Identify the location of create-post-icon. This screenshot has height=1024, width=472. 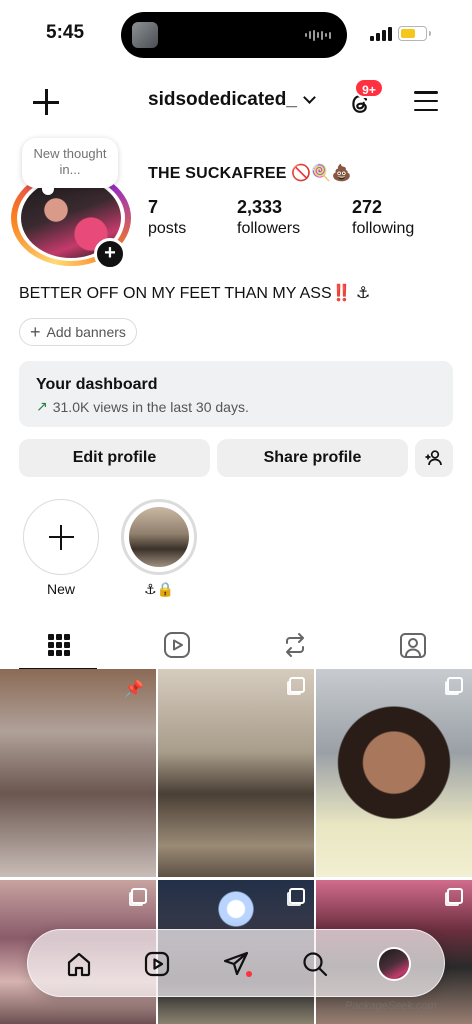
(46, 102).